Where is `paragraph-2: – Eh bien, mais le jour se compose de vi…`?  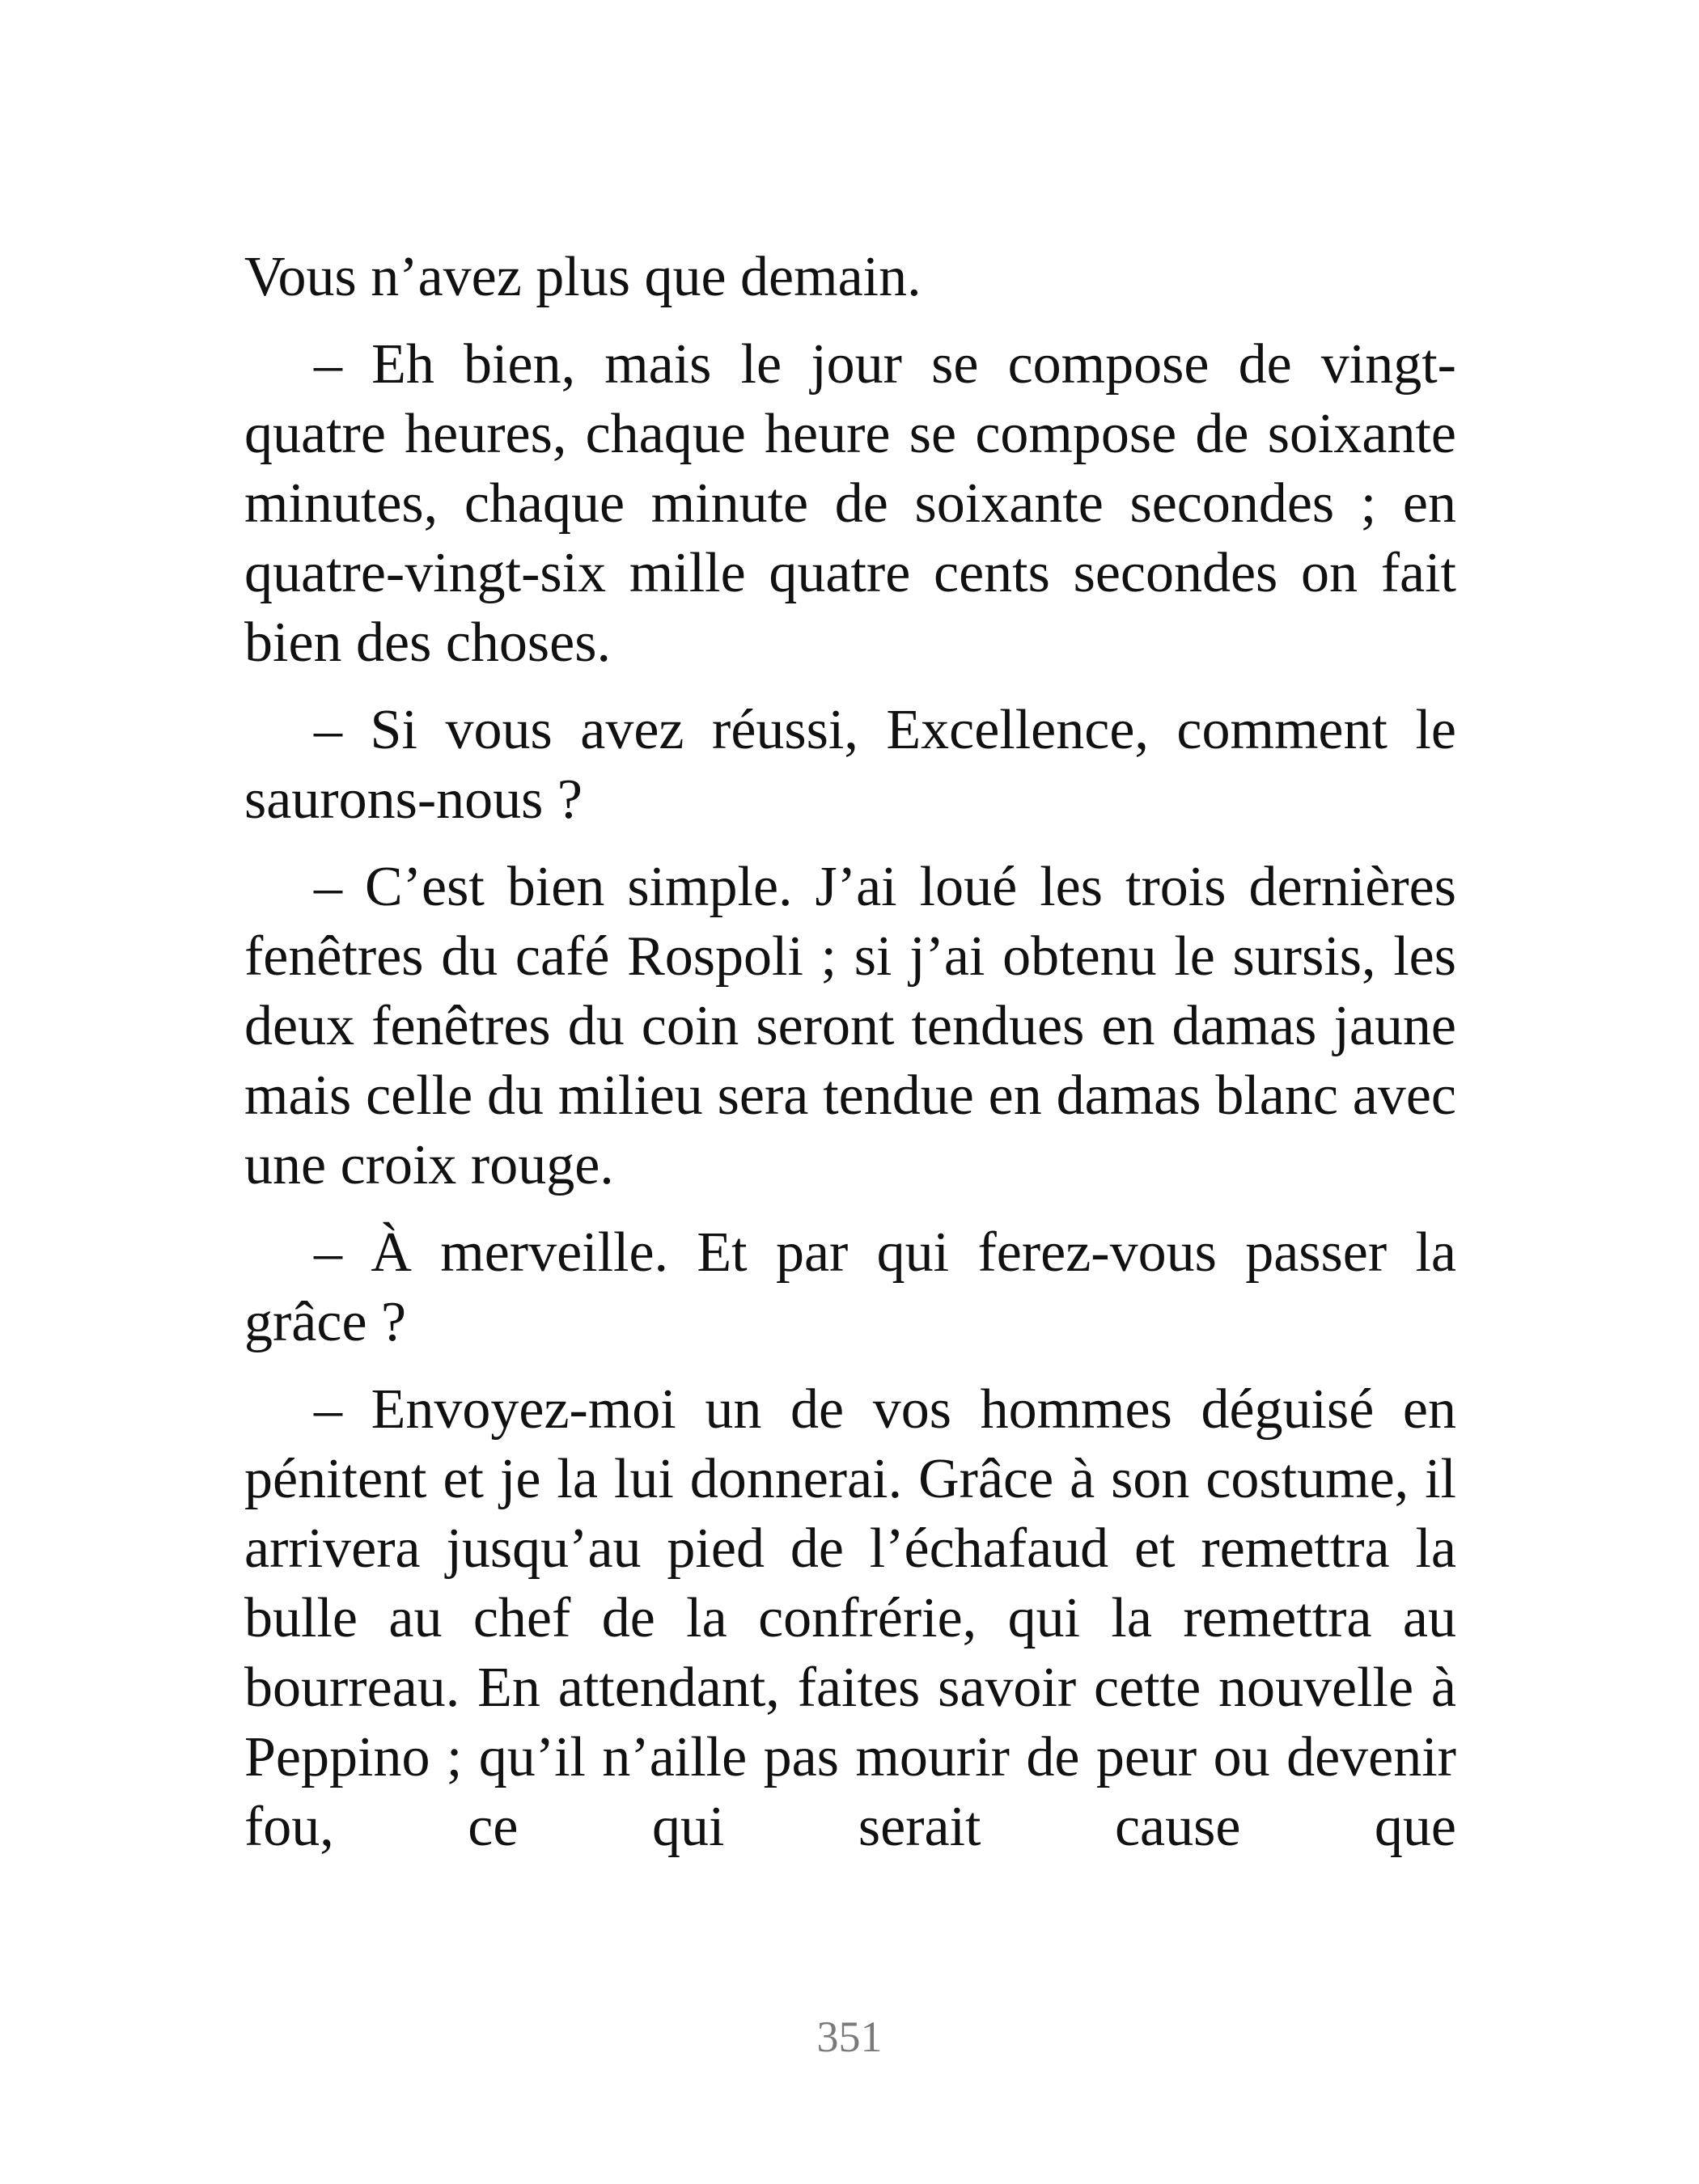
paragraph-2: – Eh bien, mais le jour se compose de vi… is located at coordinates (850, 503).